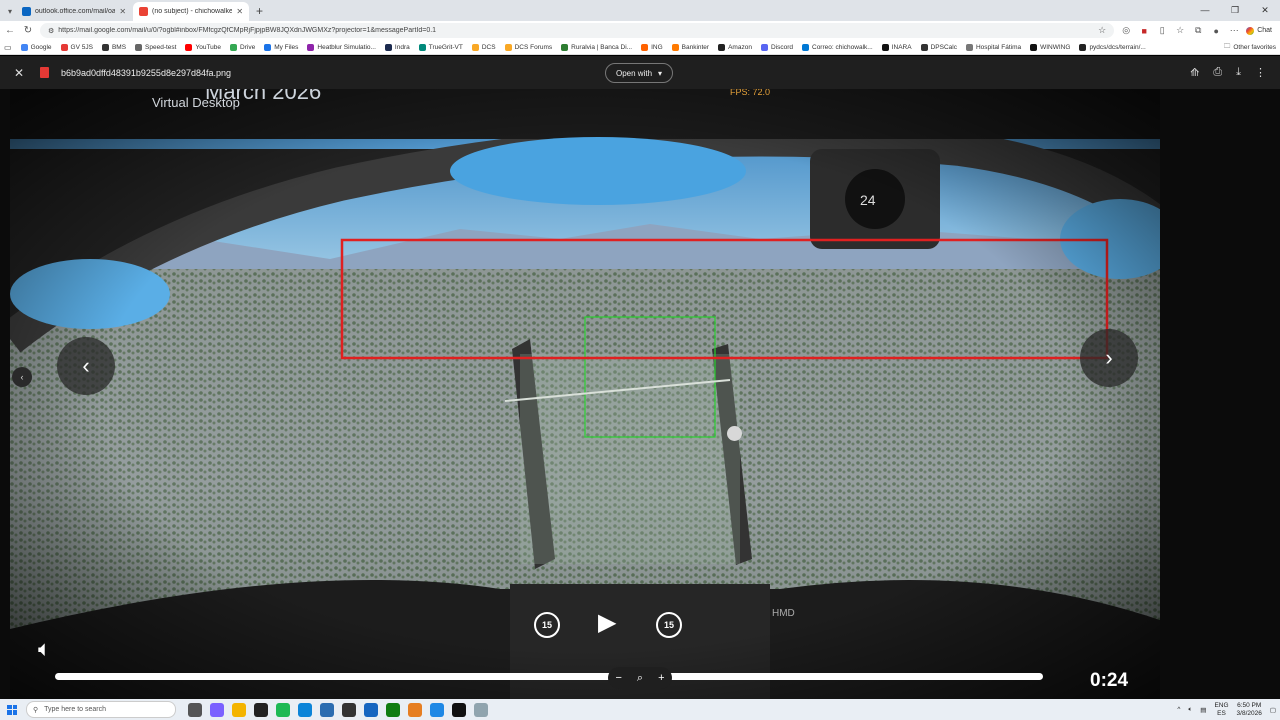 This screenshot has height=720, width=1280. What do you see at coordinates (993, 47) in the screenshot?
I see `bookmark-item: Hospital Fátima` at bounding box center [993, 47].